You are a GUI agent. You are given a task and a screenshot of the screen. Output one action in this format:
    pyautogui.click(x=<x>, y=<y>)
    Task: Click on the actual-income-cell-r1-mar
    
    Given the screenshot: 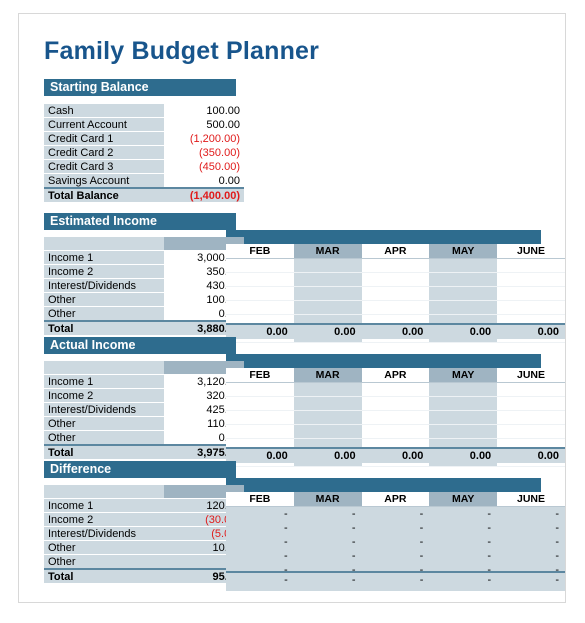 What is the action you would take?
    pyautogui.click(x=327, y=403)
    